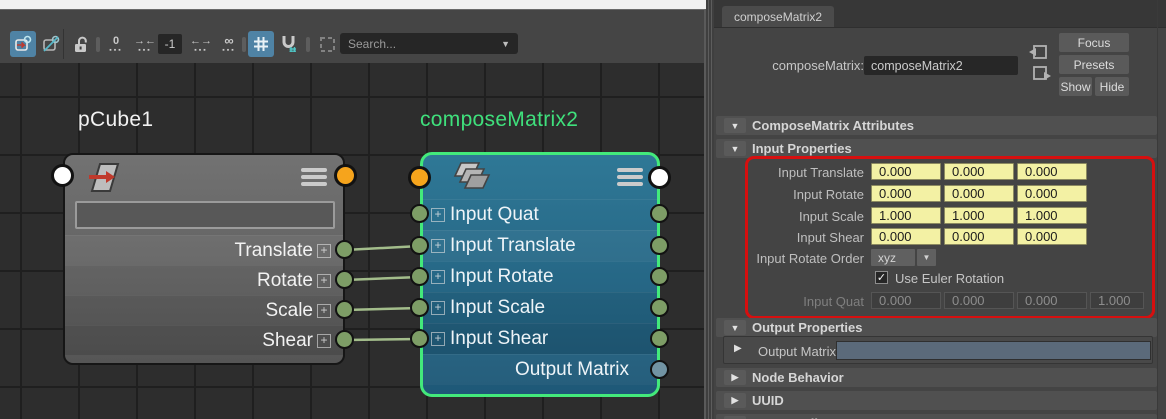 Image resolution: width=1166 pixels, height=419 pixels. I want to click on tab-dock-icon, so click(1038, 52).